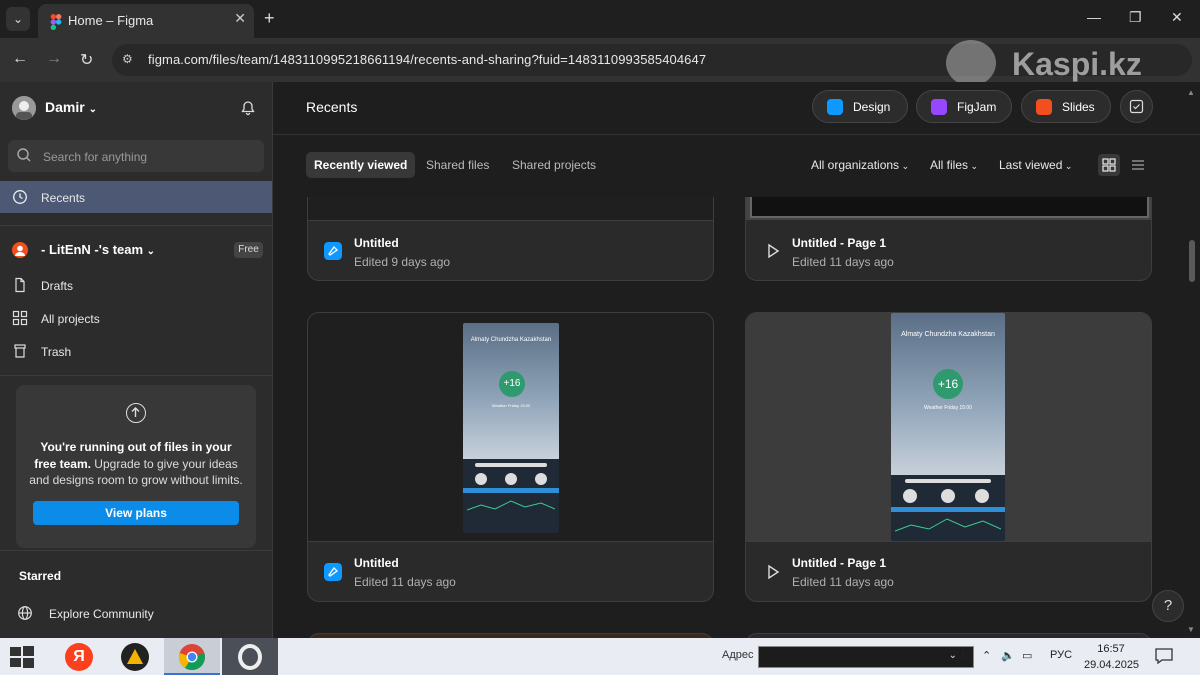  What do you see at coordinates (70, 319) in the screenshot?
I see `sidebar-item-label: All projects` at bounding box center [70, 319].